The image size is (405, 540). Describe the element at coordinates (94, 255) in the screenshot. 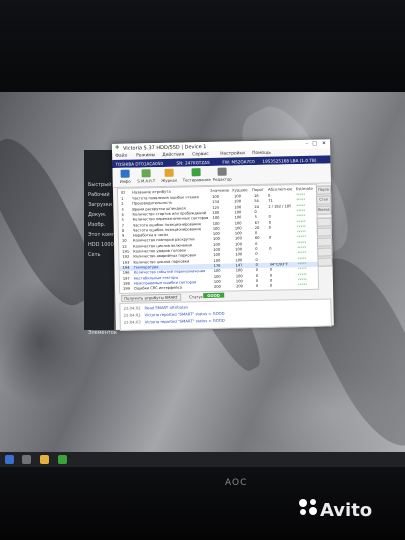

I see `explorer-item: Сеть` at that location.